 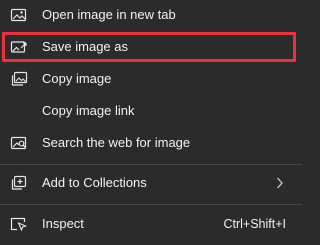 I want to click on menu-item-copy-image: Copy image, so click(x=151, y=79).